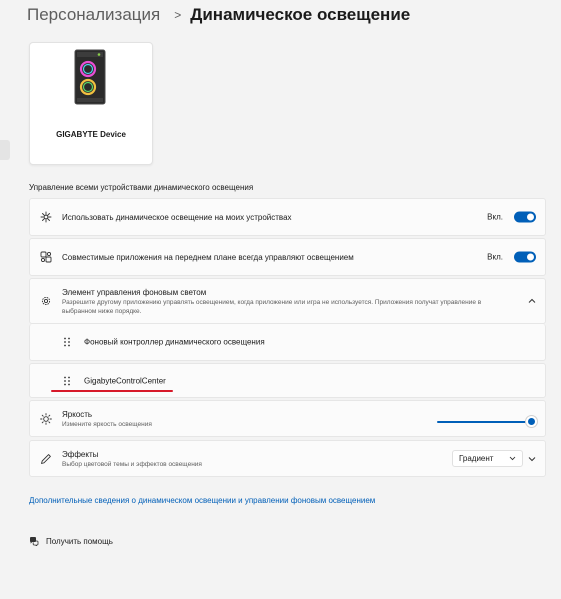 The width and height of the screenshot is (561, 599). What do you see at coordinates (107, 424) in the screenshot?
I see `brightness-description: Измените яркость освещения` at bounding box center [107, 424].